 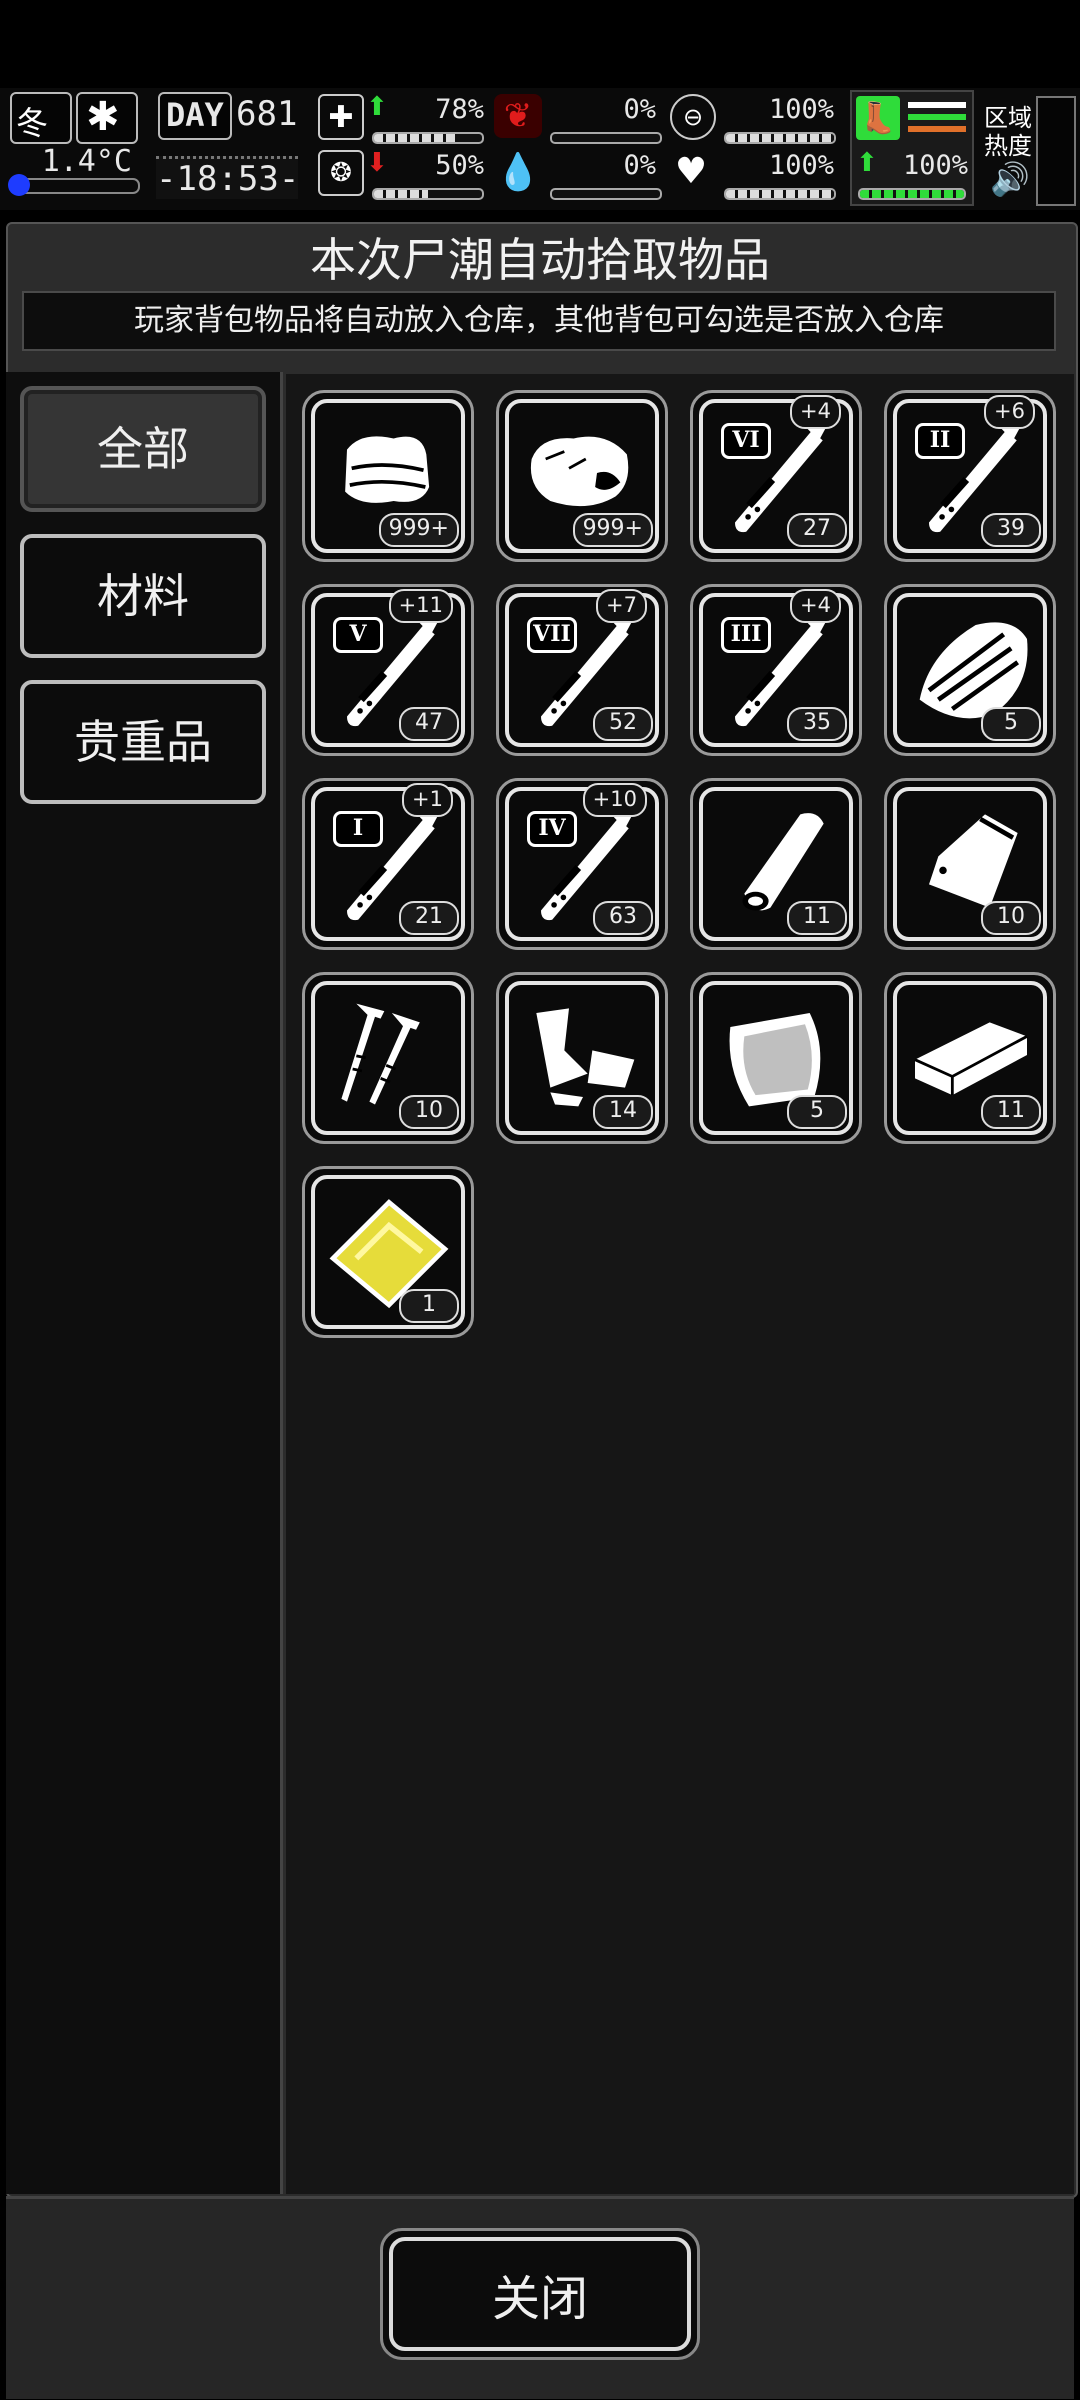 I want to click on close-button: 关闭, so click(x=540, y=2294).